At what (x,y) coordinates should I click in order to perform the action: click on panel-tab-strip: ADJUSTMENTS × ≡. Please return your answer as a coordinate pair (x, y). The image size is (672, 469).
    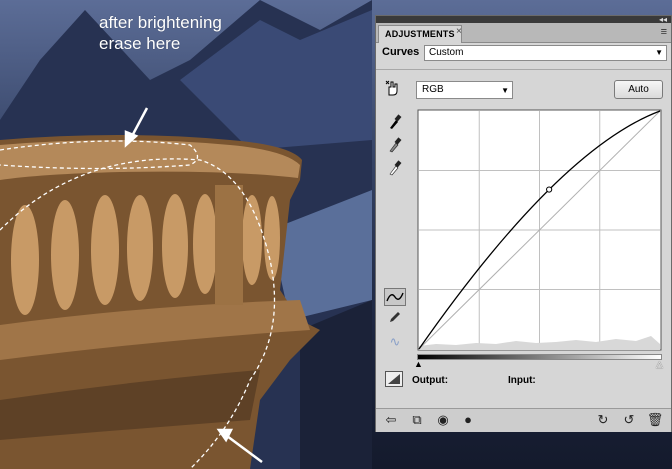
    Looking at the image, I should click on (523, 33).